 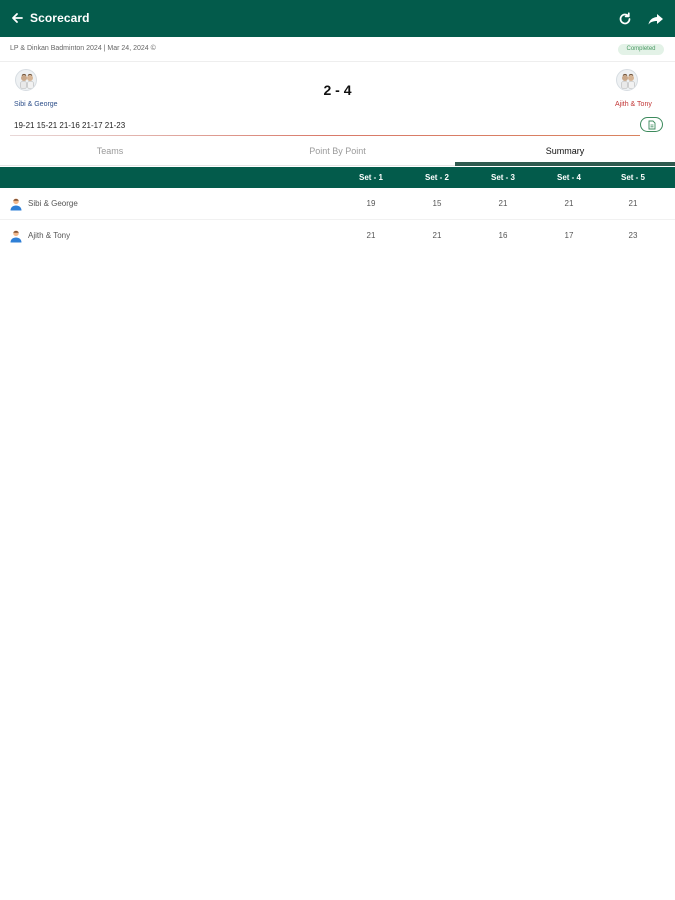 I want to click on column-header-set-4: Set - 4, so click(x=568, y=177).